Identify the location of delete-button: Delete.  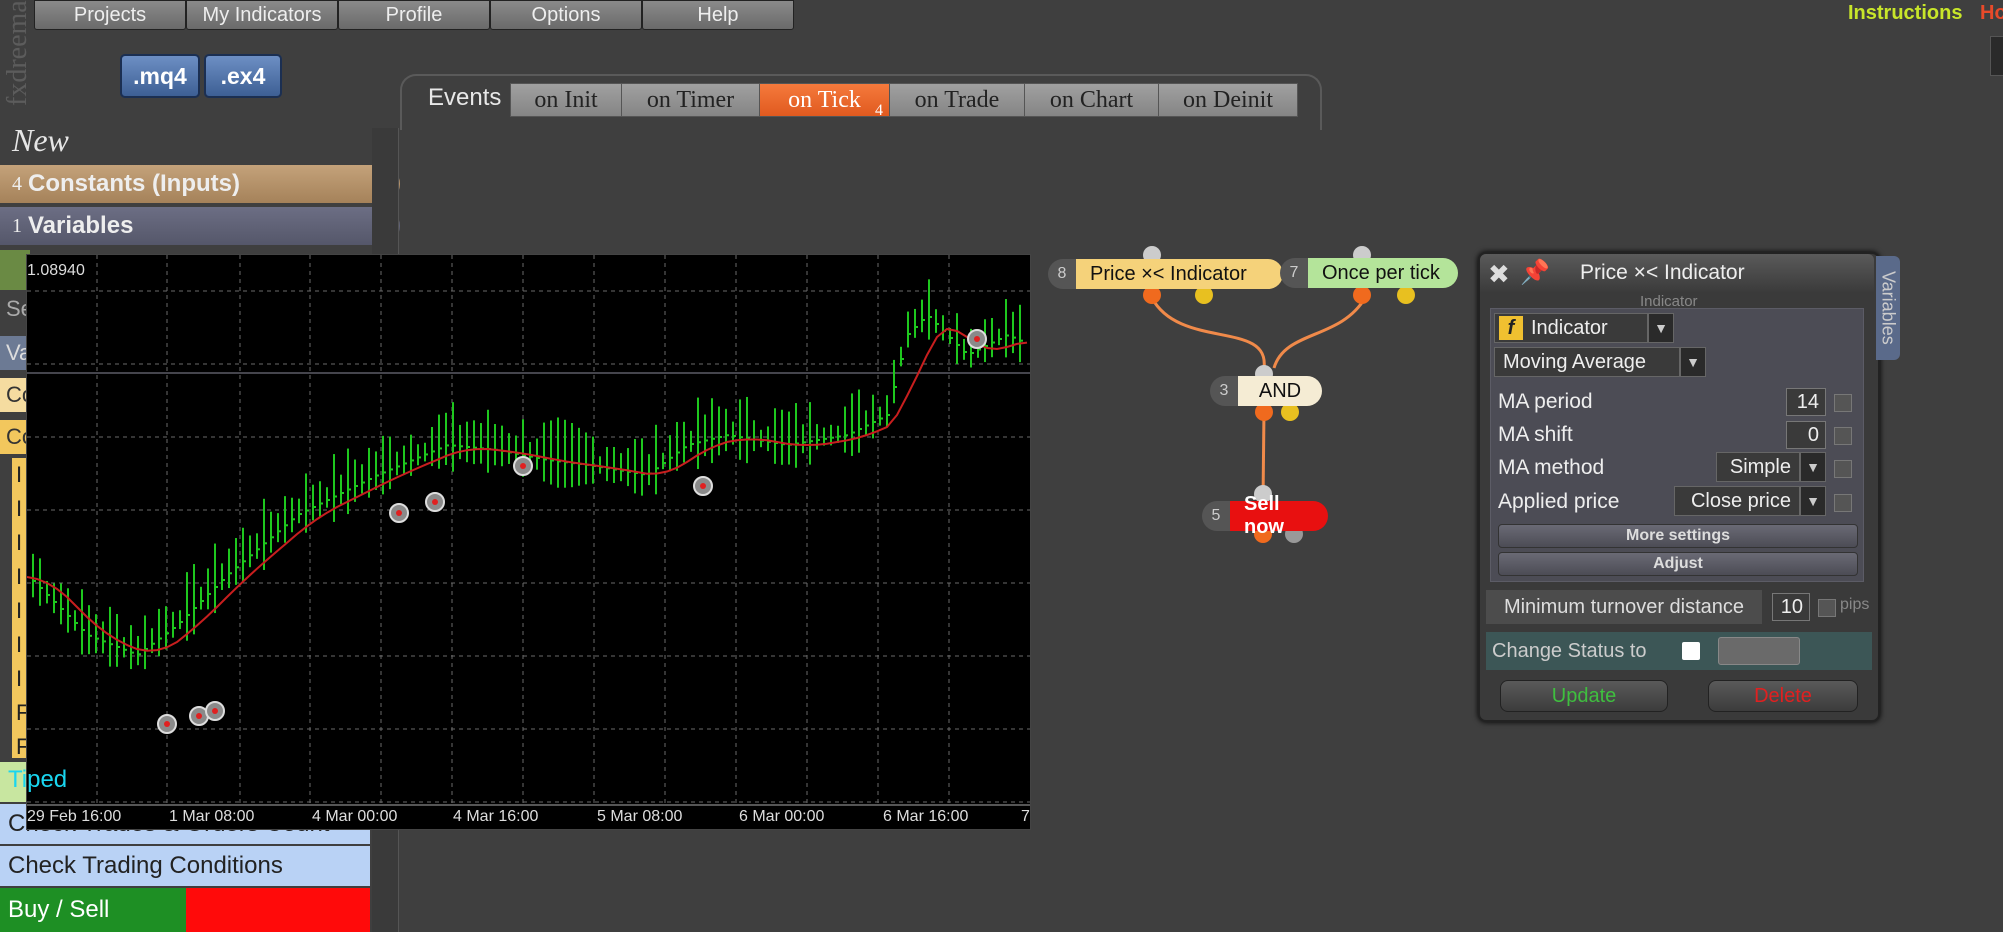
(1783, 696).